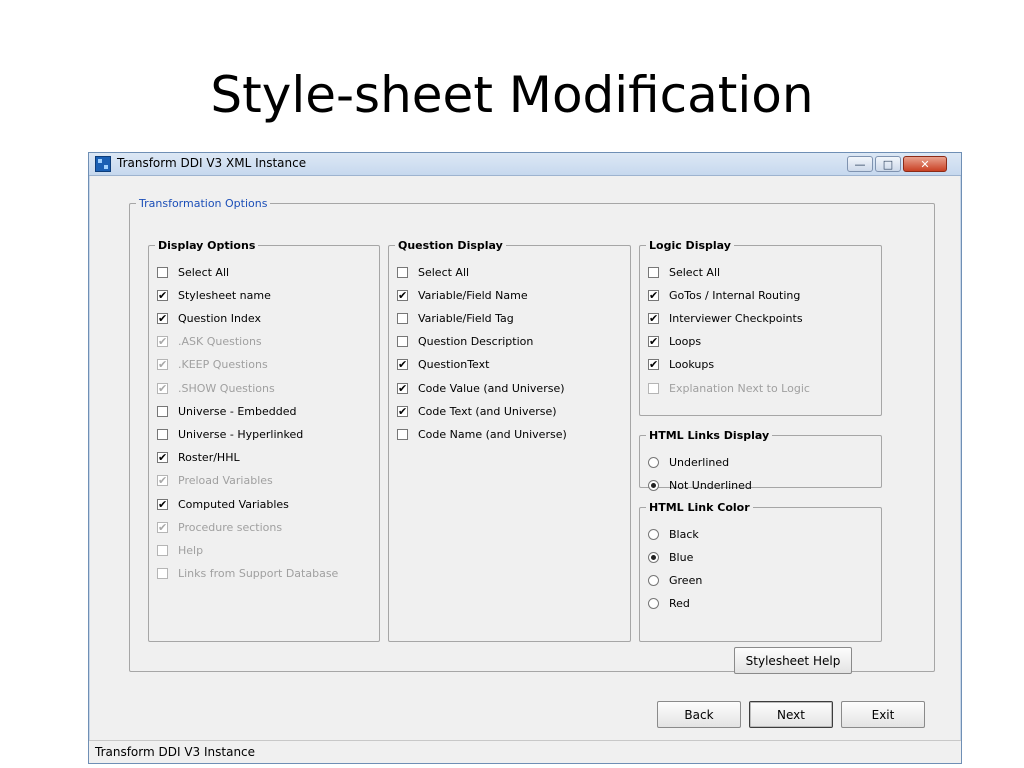 The width and height of the screenshot is (1024, 768). I want to click on question-display-code-text-and-universe-checkbox: ✔ Code Text (and Universe), so click(477, 411).